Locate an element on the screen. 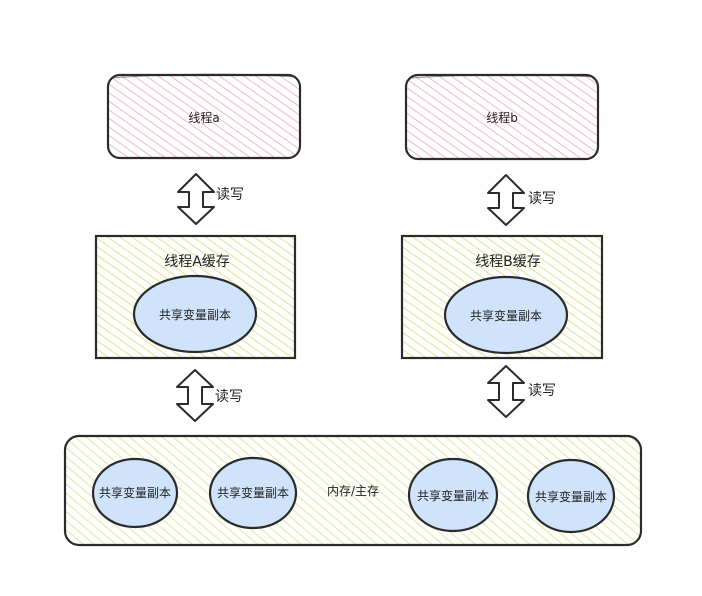  read-write-label-a-bottom: 读写 is located at coordinates (229, 396).